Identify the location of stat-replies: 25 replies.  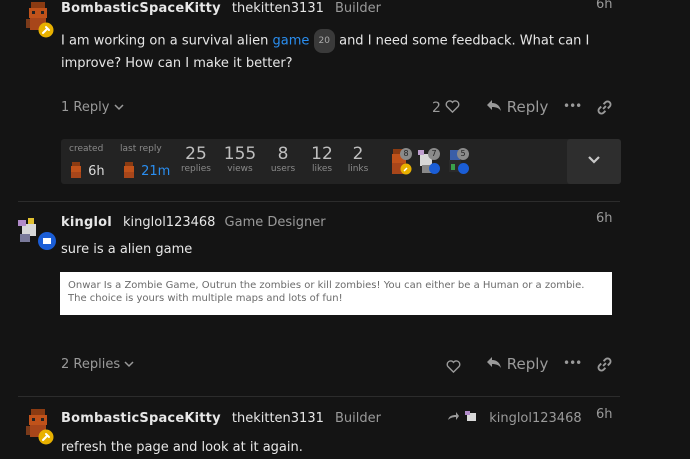
(196, 159).